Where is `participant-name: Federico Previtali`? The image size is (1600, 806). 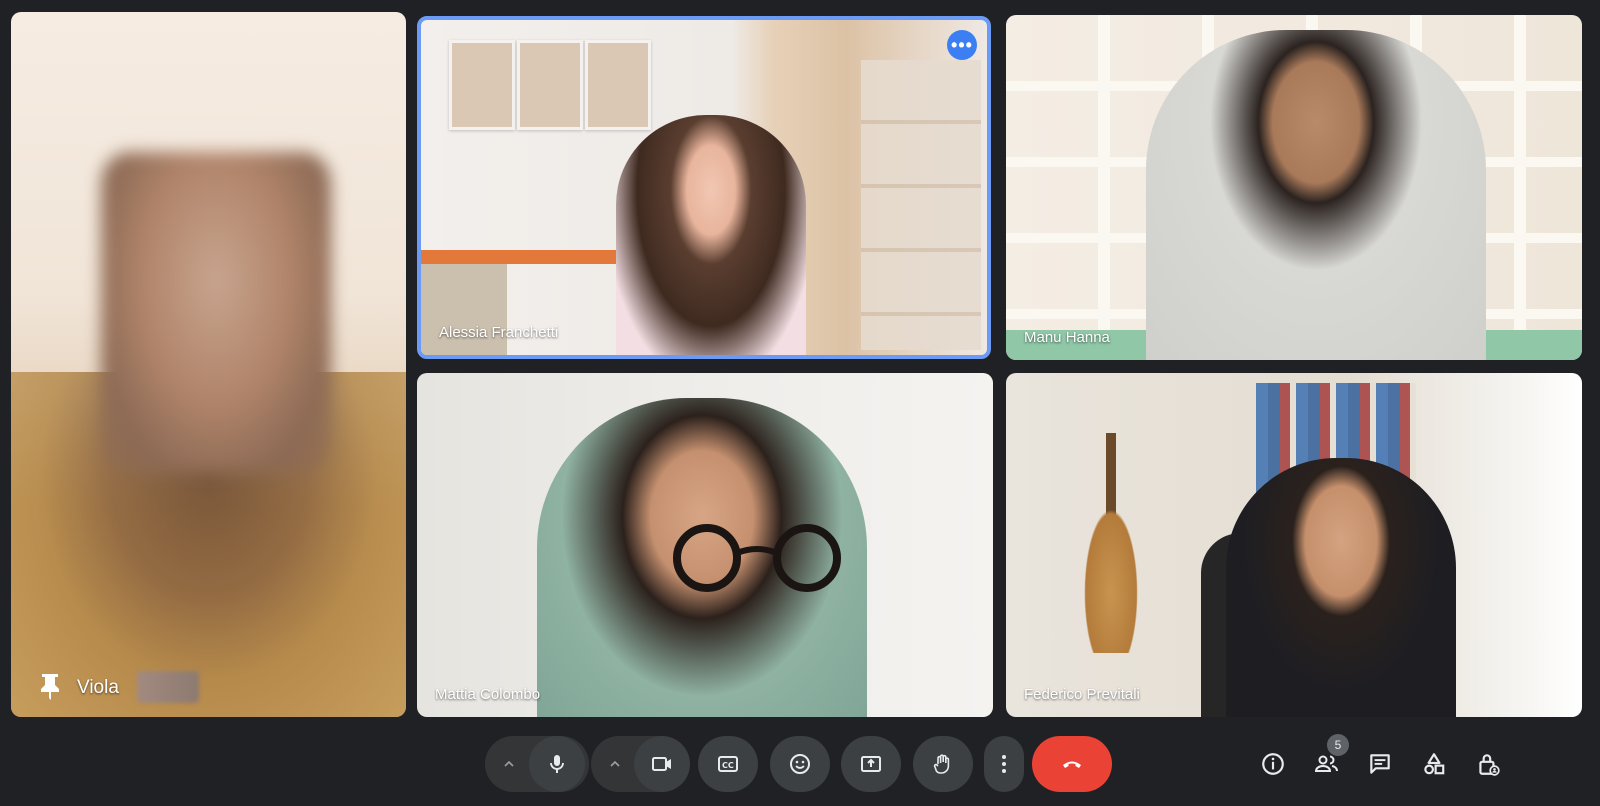 participant-name: Federico Previtali is located at coordinates (1082, 694).